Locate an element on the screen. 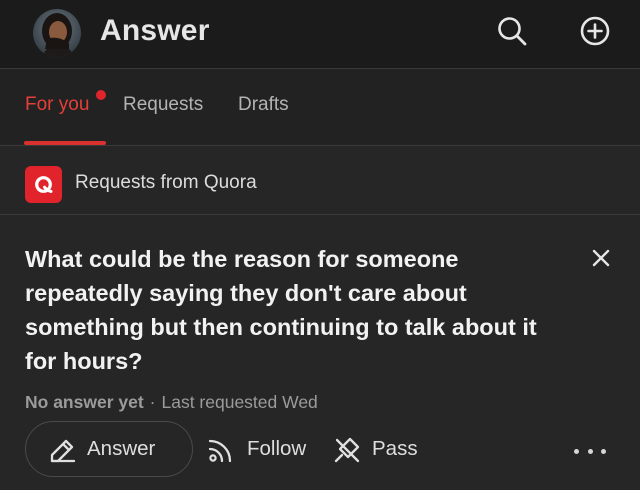 The height and width of the screenshot is (490, 640). last-requested: Last requested Wed is located at coordinates (239, 402).